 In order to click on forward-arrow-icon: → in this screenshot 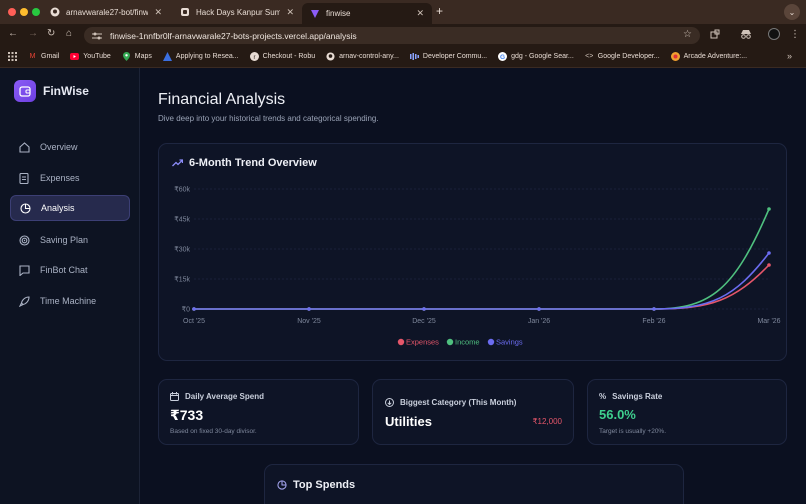, I will do `click(33, 33)`.